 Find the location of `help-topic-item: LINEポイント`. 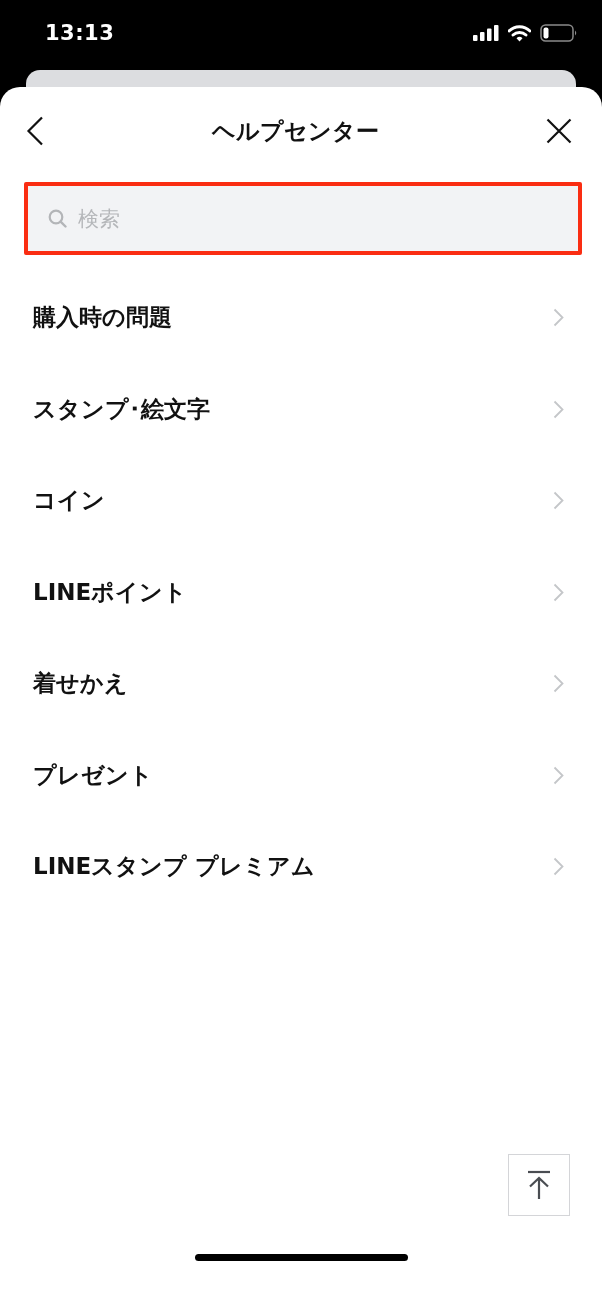

help-topic-item: LINEポイント is located at coordinates (301, 592).